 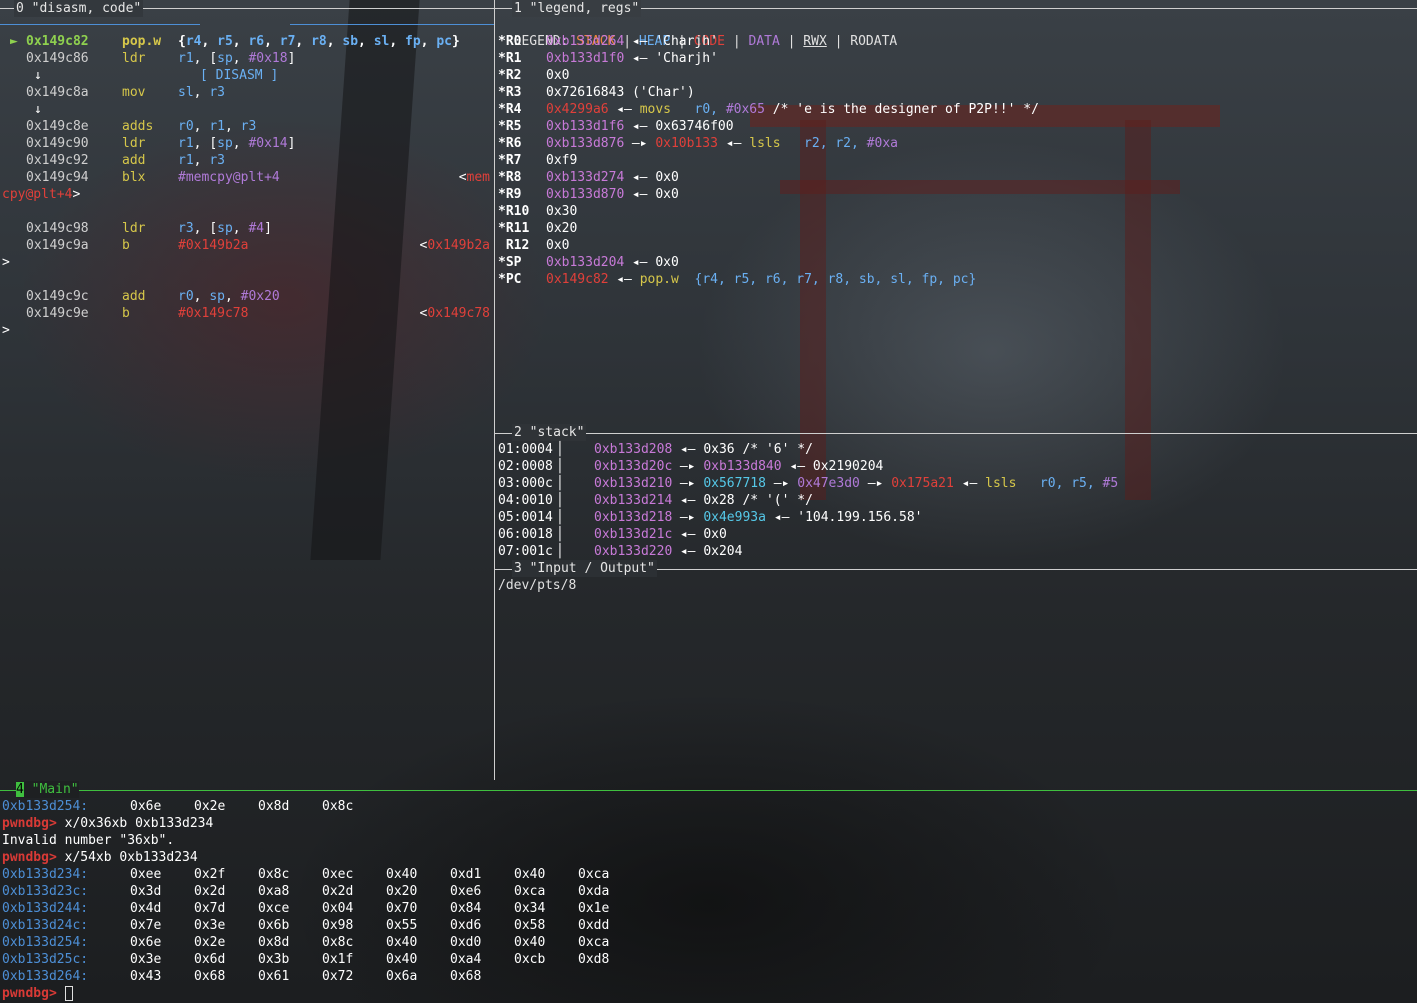 I want to click on branch-target: <0x149b2a, so click(x=454, y=245).